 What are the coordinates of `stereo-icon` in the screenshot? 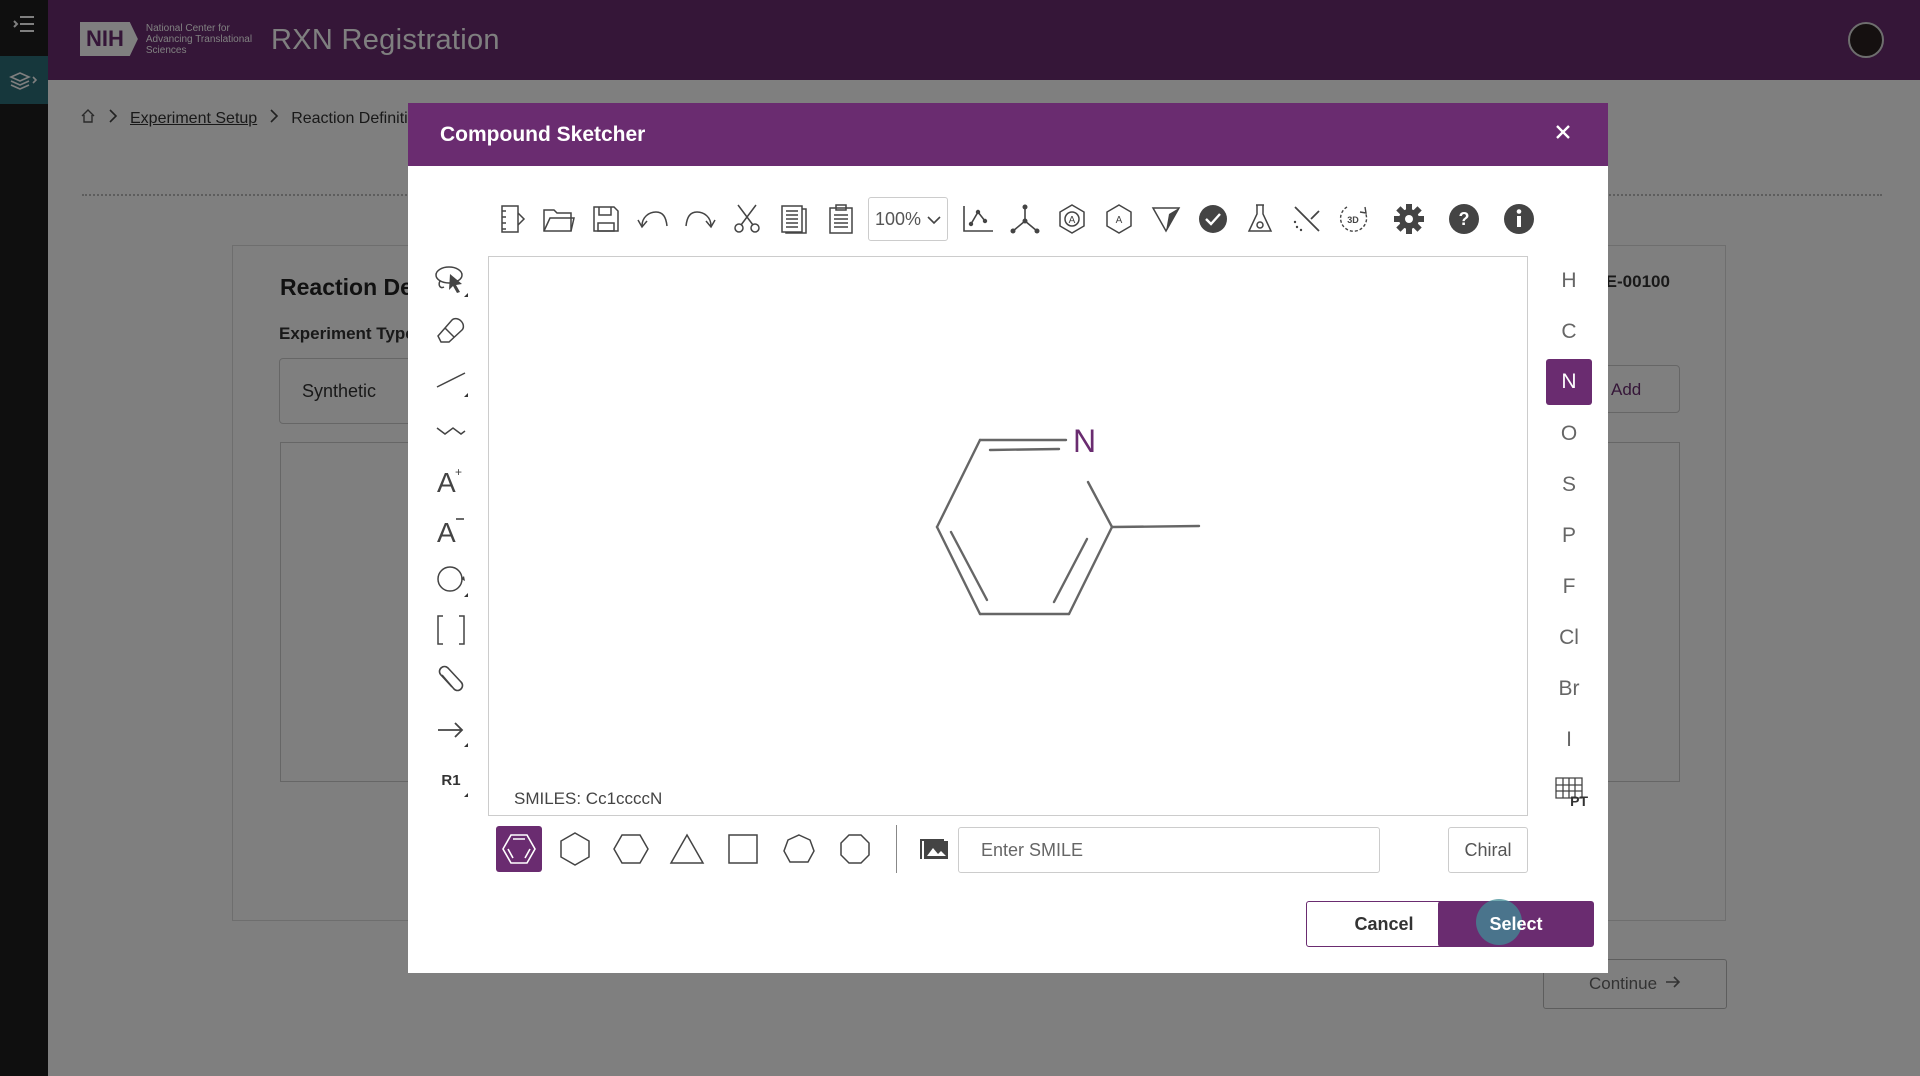 It's located at (1166, 219).